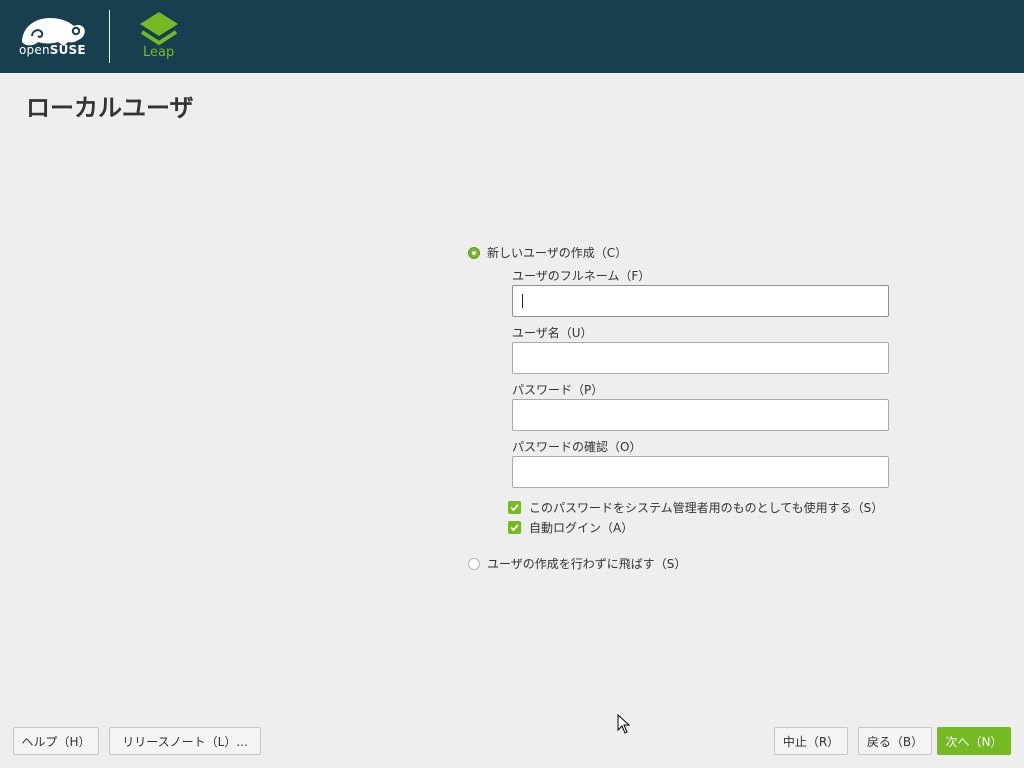  Describe the element at coordinates (700, 358) in the screenshot. I see `username-input` at that location.